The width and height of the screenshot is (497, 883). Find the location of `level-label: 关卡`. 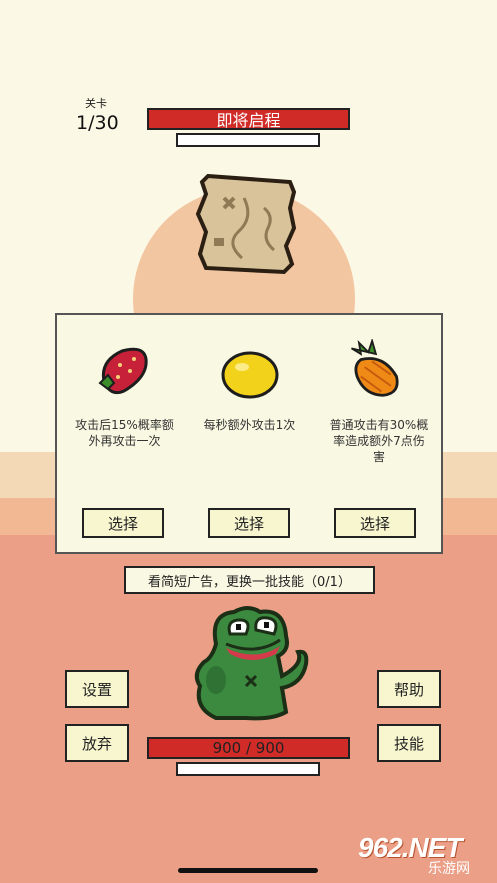

level-label: 关卡 is located at coordinates (96, 103).